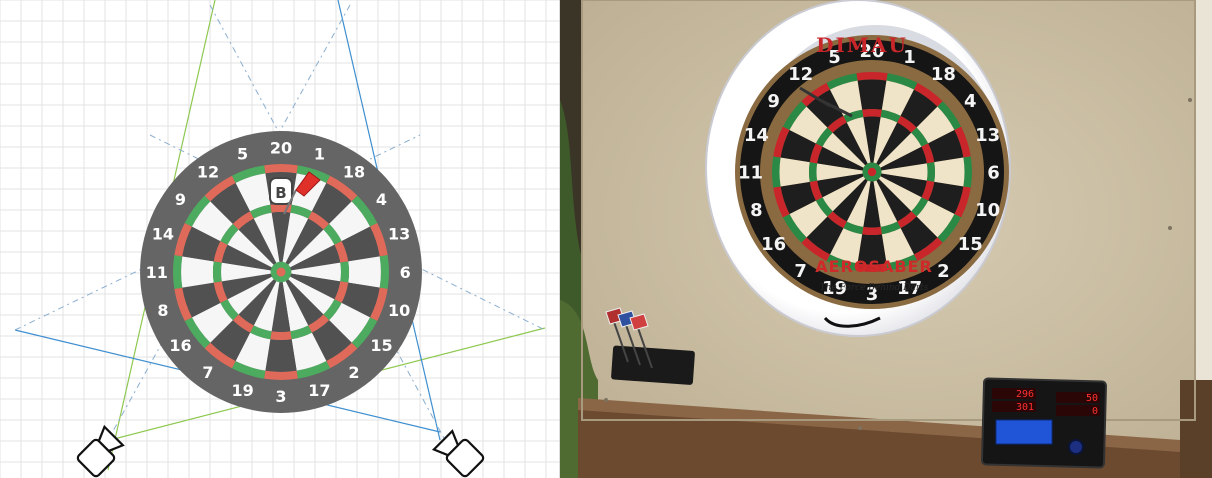 This screenshot has width=1212, height=478. What do you see at coordinates (1092, 398) in the screenshot?
I see `right-top-display: 50` at bounding box center [1092, 398].